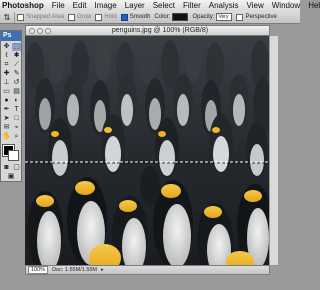 Image resolution: width=320 pixels, height=290 pixels. What do you see at coordinates (192, 5) in the screenshot?
I see `menu-filter: Filter` at bounding box center [192, 5].